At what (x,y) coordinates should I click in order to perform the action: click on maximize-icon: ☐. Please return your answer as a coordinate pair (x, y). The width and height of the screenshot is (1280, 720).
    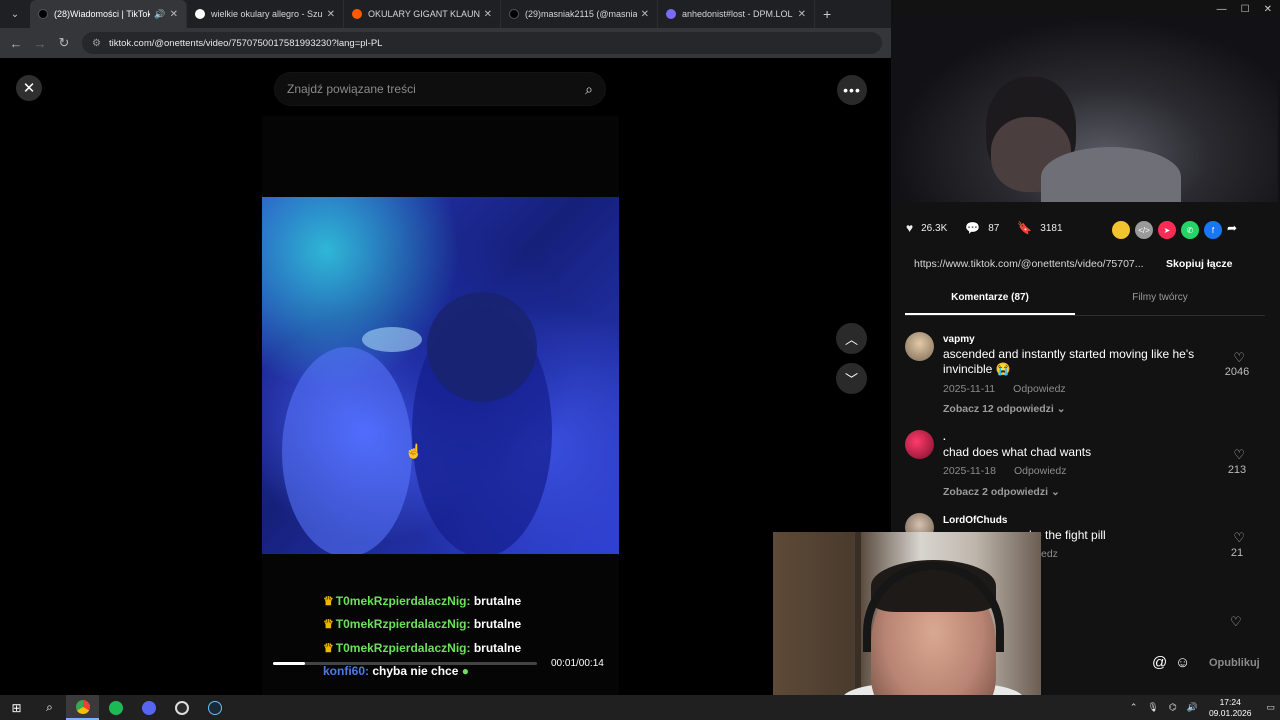
    Looking at the image, I should click on (1245, 9).